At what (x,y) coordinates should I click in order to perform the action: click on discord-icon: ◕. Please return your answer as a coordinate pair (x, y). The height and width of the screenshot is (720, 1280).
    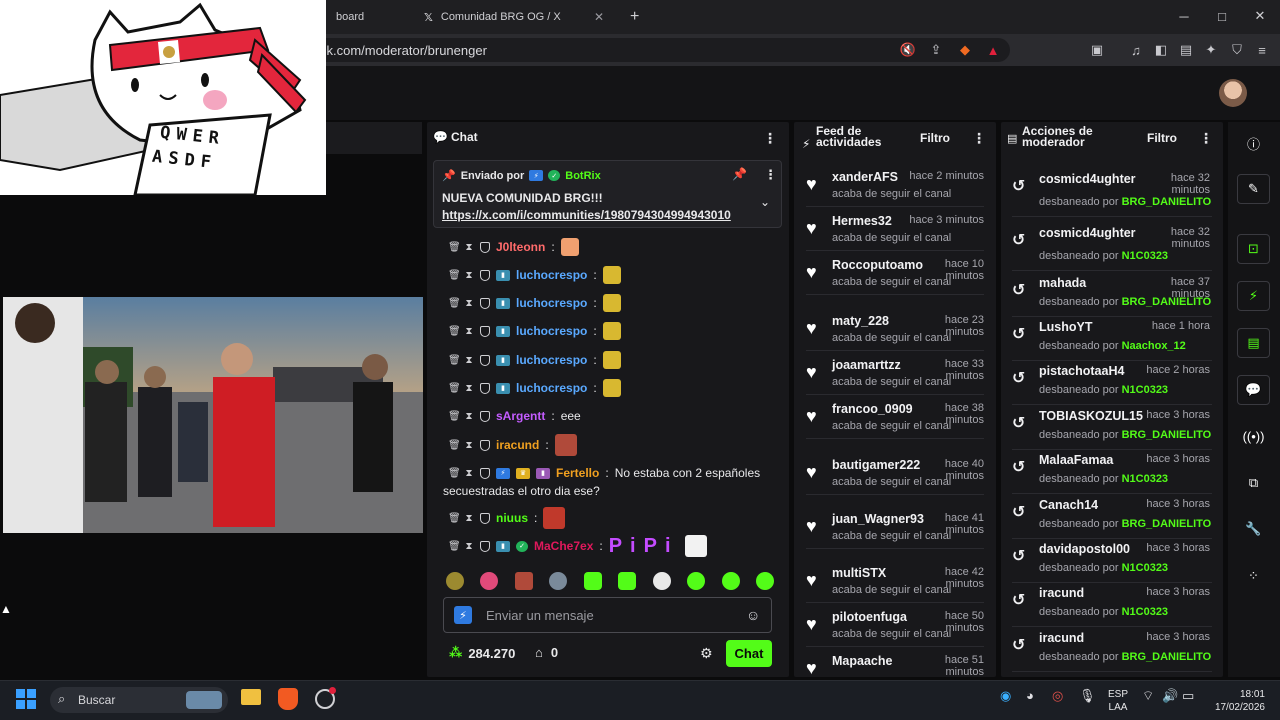
    Looking at the image, I should click on (1030, 695).